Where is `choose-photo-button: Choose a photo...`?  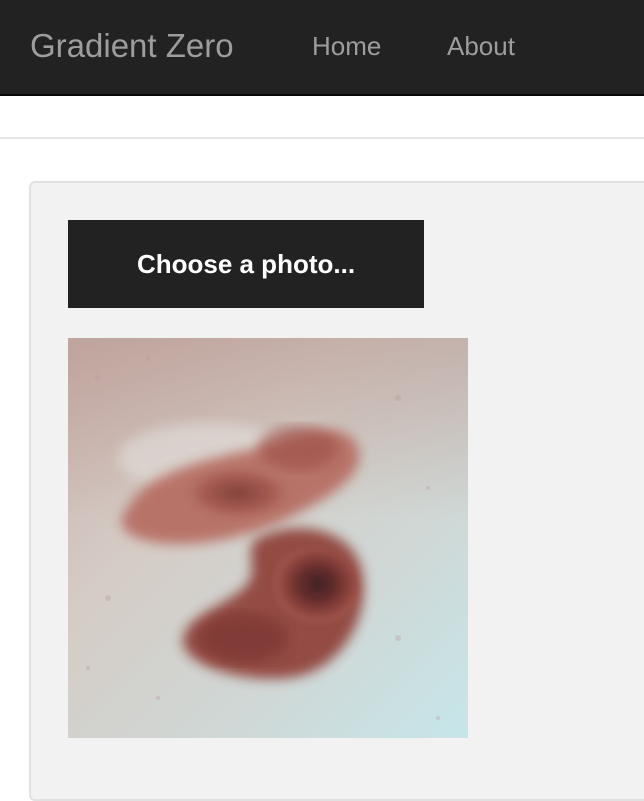 choose-photo-button: Choose a photo... is located at coordinates (246, 264).